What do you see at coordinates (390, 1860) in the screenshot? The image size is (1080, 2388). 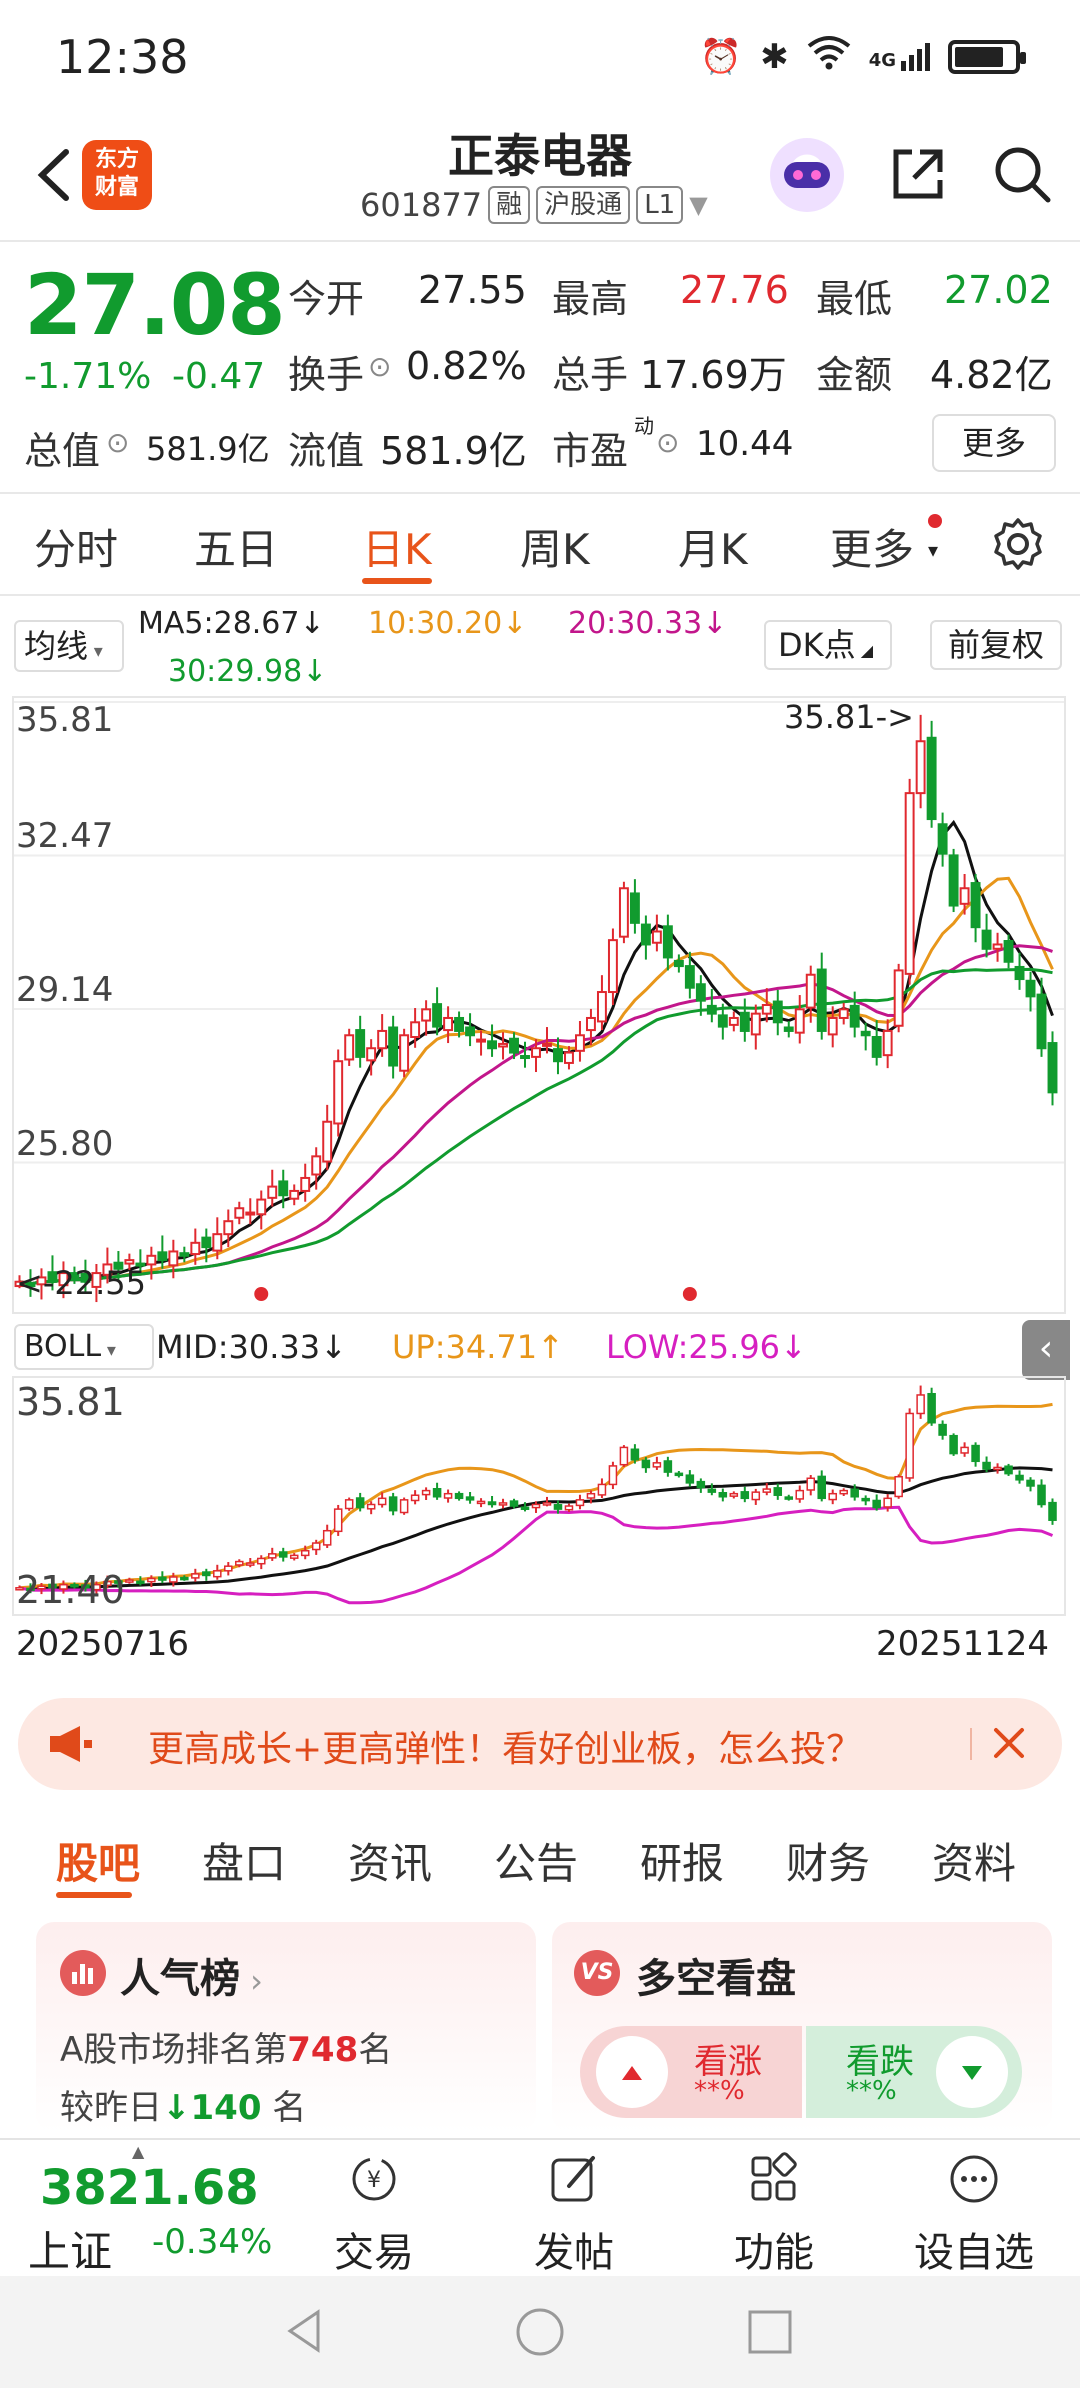 I see `tab-news: 资讯` at bounding box center [390, 1860].